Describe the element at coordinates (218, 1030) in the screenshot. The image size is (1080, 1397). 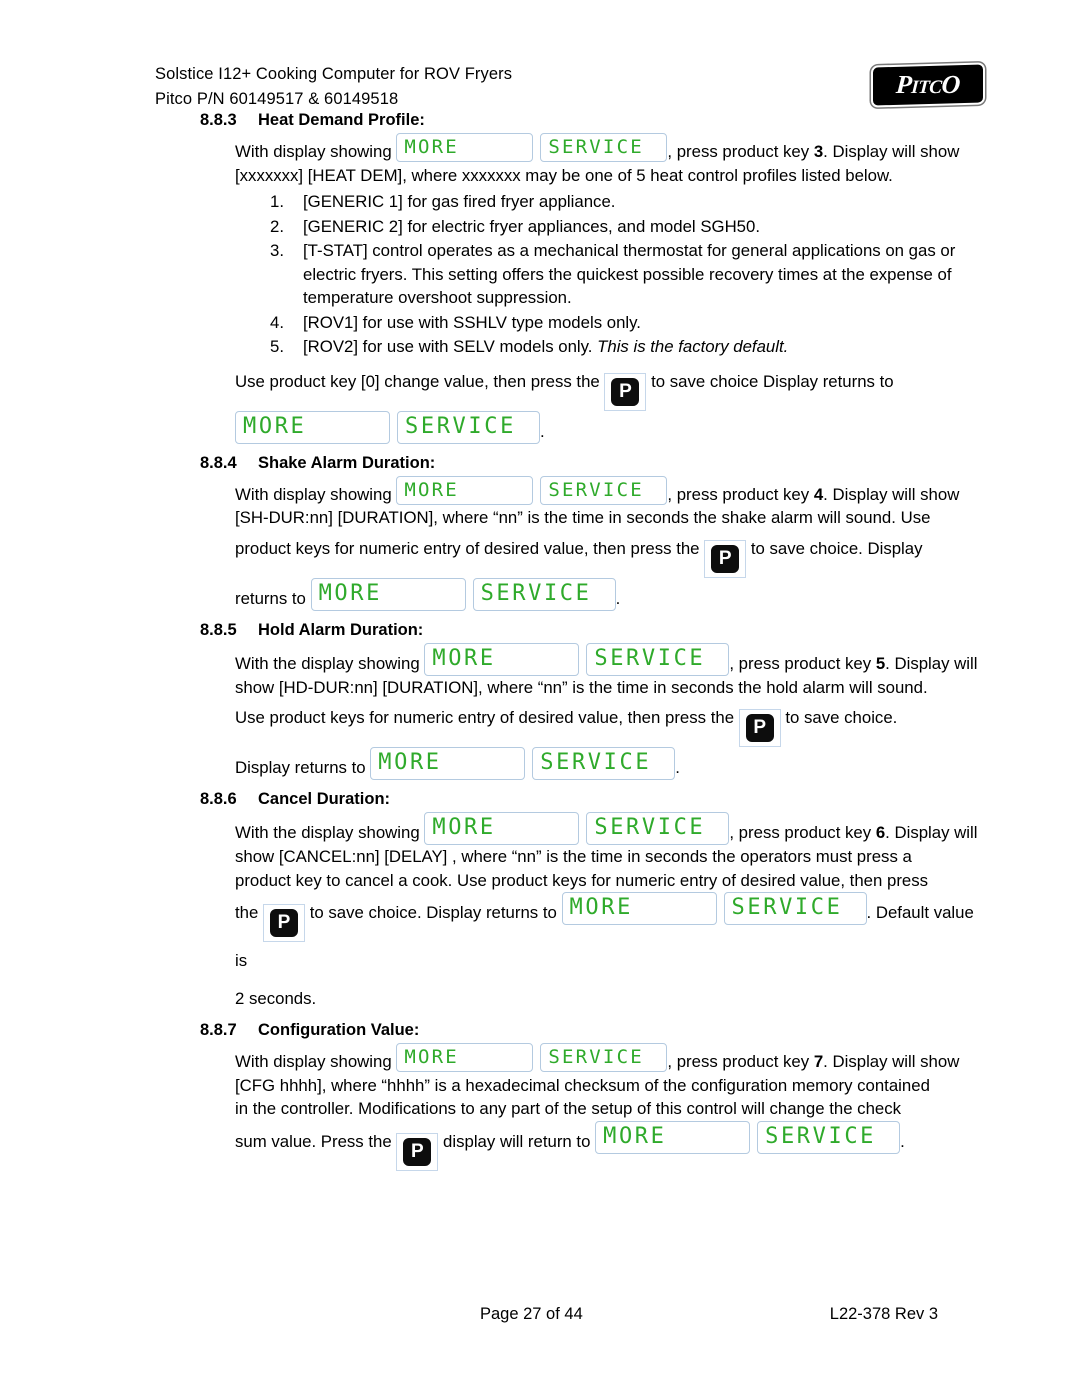
I see `section-number: 8.8.7` at that location.